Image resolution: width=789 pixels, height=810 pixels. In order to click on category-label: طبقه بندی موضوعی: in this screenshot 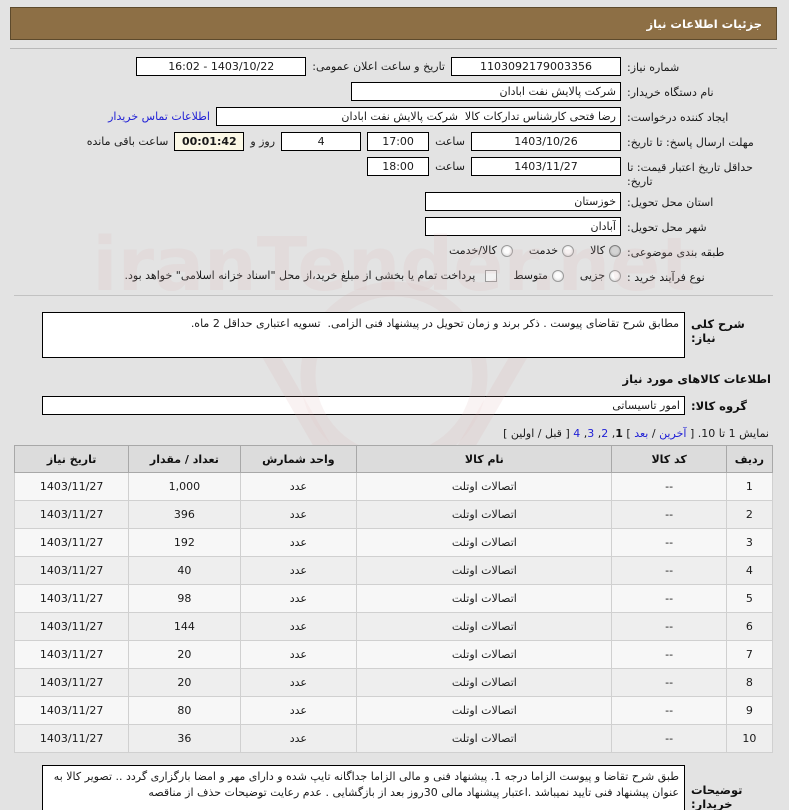, I will do `click(676, 252)`.